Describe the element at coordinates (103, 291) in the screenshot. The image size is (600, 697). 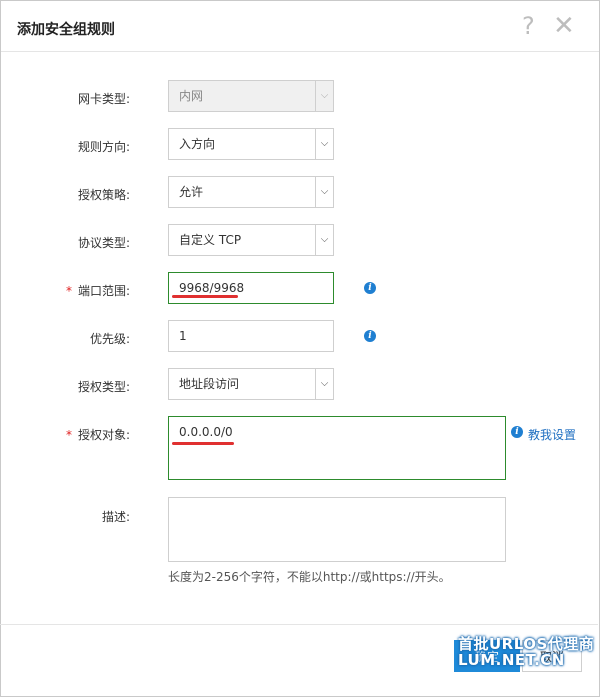
I see `port-range-label-text: 端口范围:` at that location.